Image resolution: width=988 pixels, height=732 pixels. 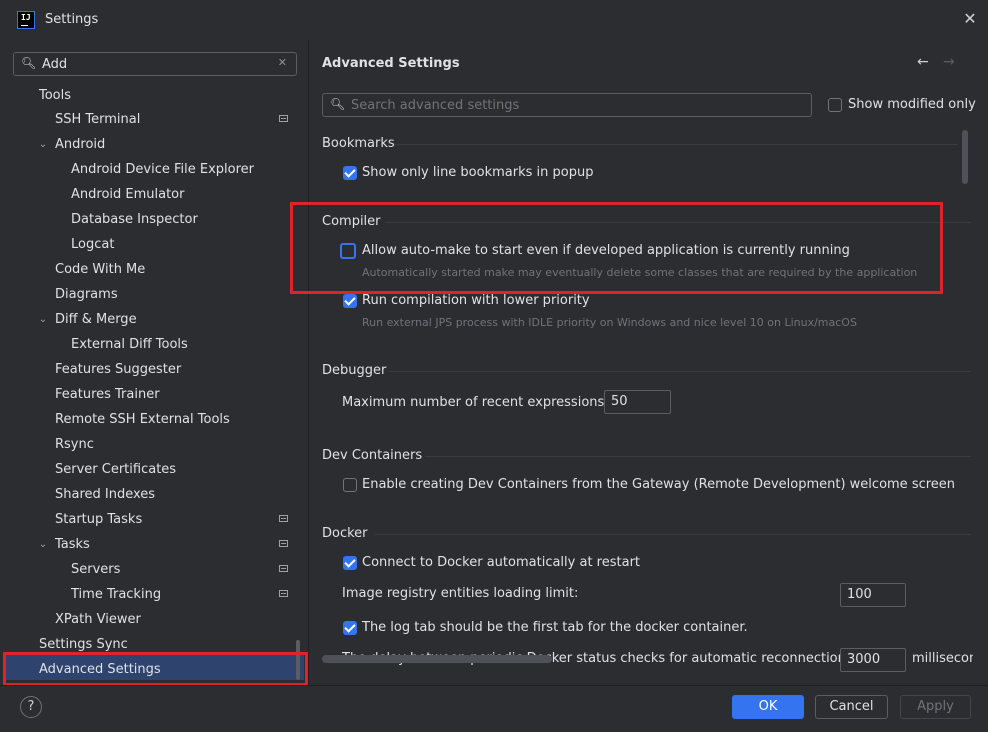 What do you see at coordinates (358, 143) in the screenshot?
I see `section-bookmarks: Bookmarks` at bounding box center [358, 143].